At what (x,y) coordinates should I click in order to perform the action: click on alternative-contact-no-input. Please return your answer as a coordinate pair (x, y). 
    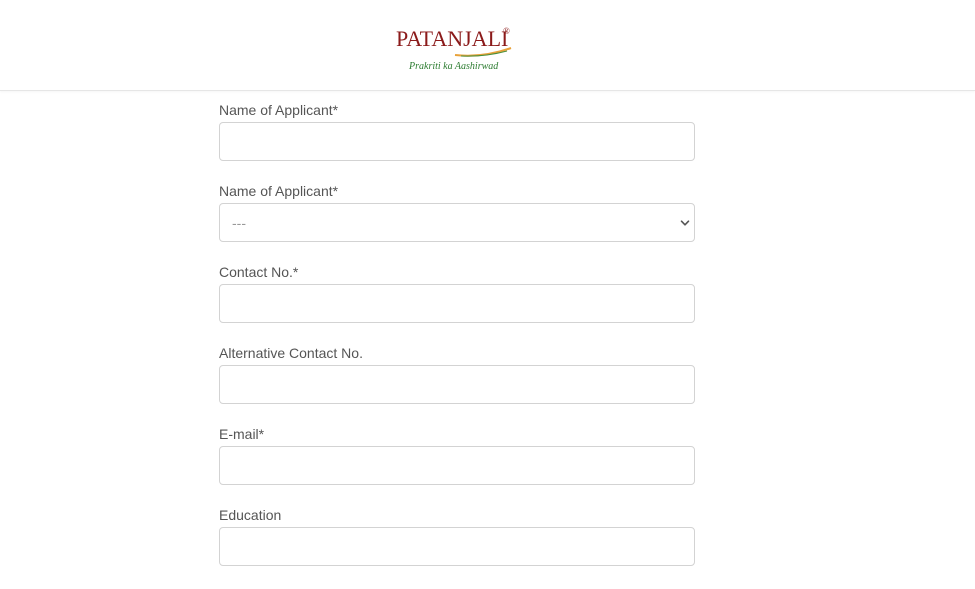
    Looking at the image, I should click on (457, 384).